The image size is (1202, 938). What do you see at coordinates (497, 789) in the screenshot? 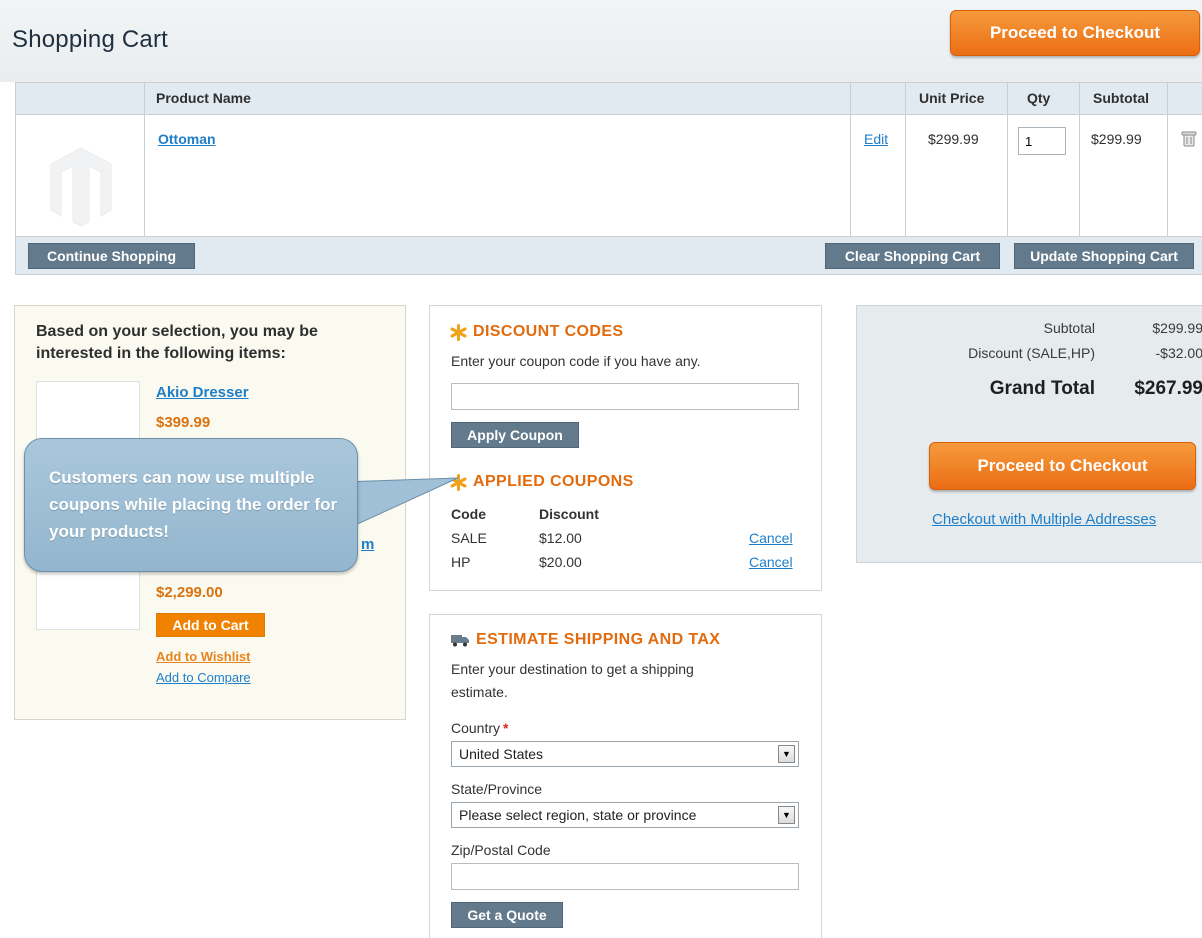
I see `state-label: State/Province` at bounding box center [497, 789].